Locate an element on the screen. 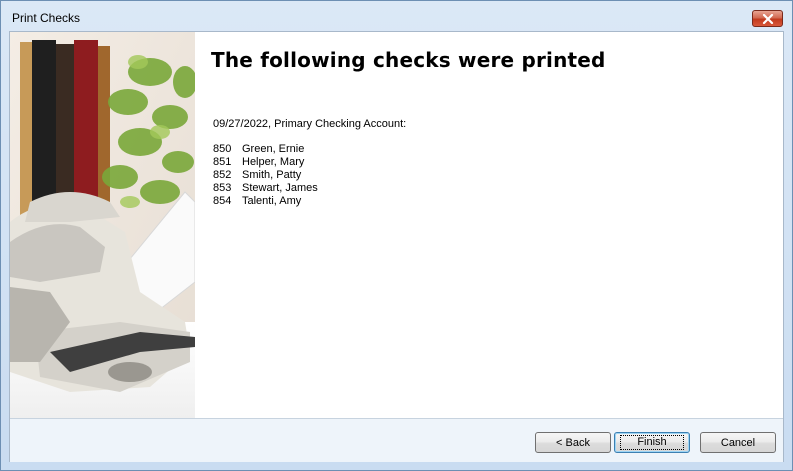 The width and height of the screenshot is (793, 471). close-button is located at coordinates (767, 18).